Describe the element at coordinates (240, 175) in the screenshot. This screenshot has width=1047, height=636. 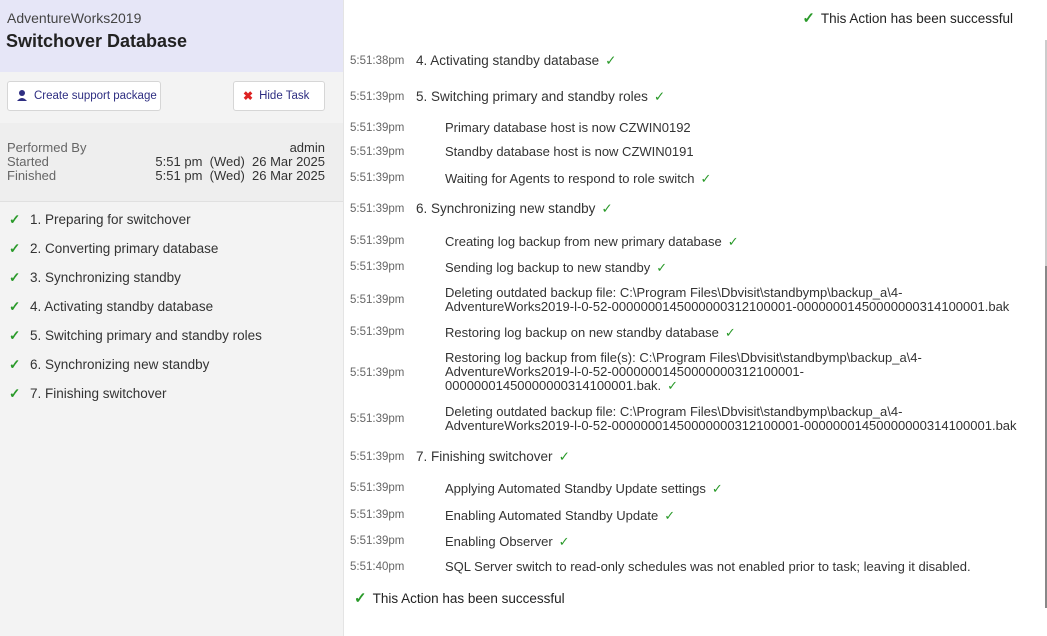
I see `finished-value: 5:51 pm (Wed) 26 Mar 2025` at that location.